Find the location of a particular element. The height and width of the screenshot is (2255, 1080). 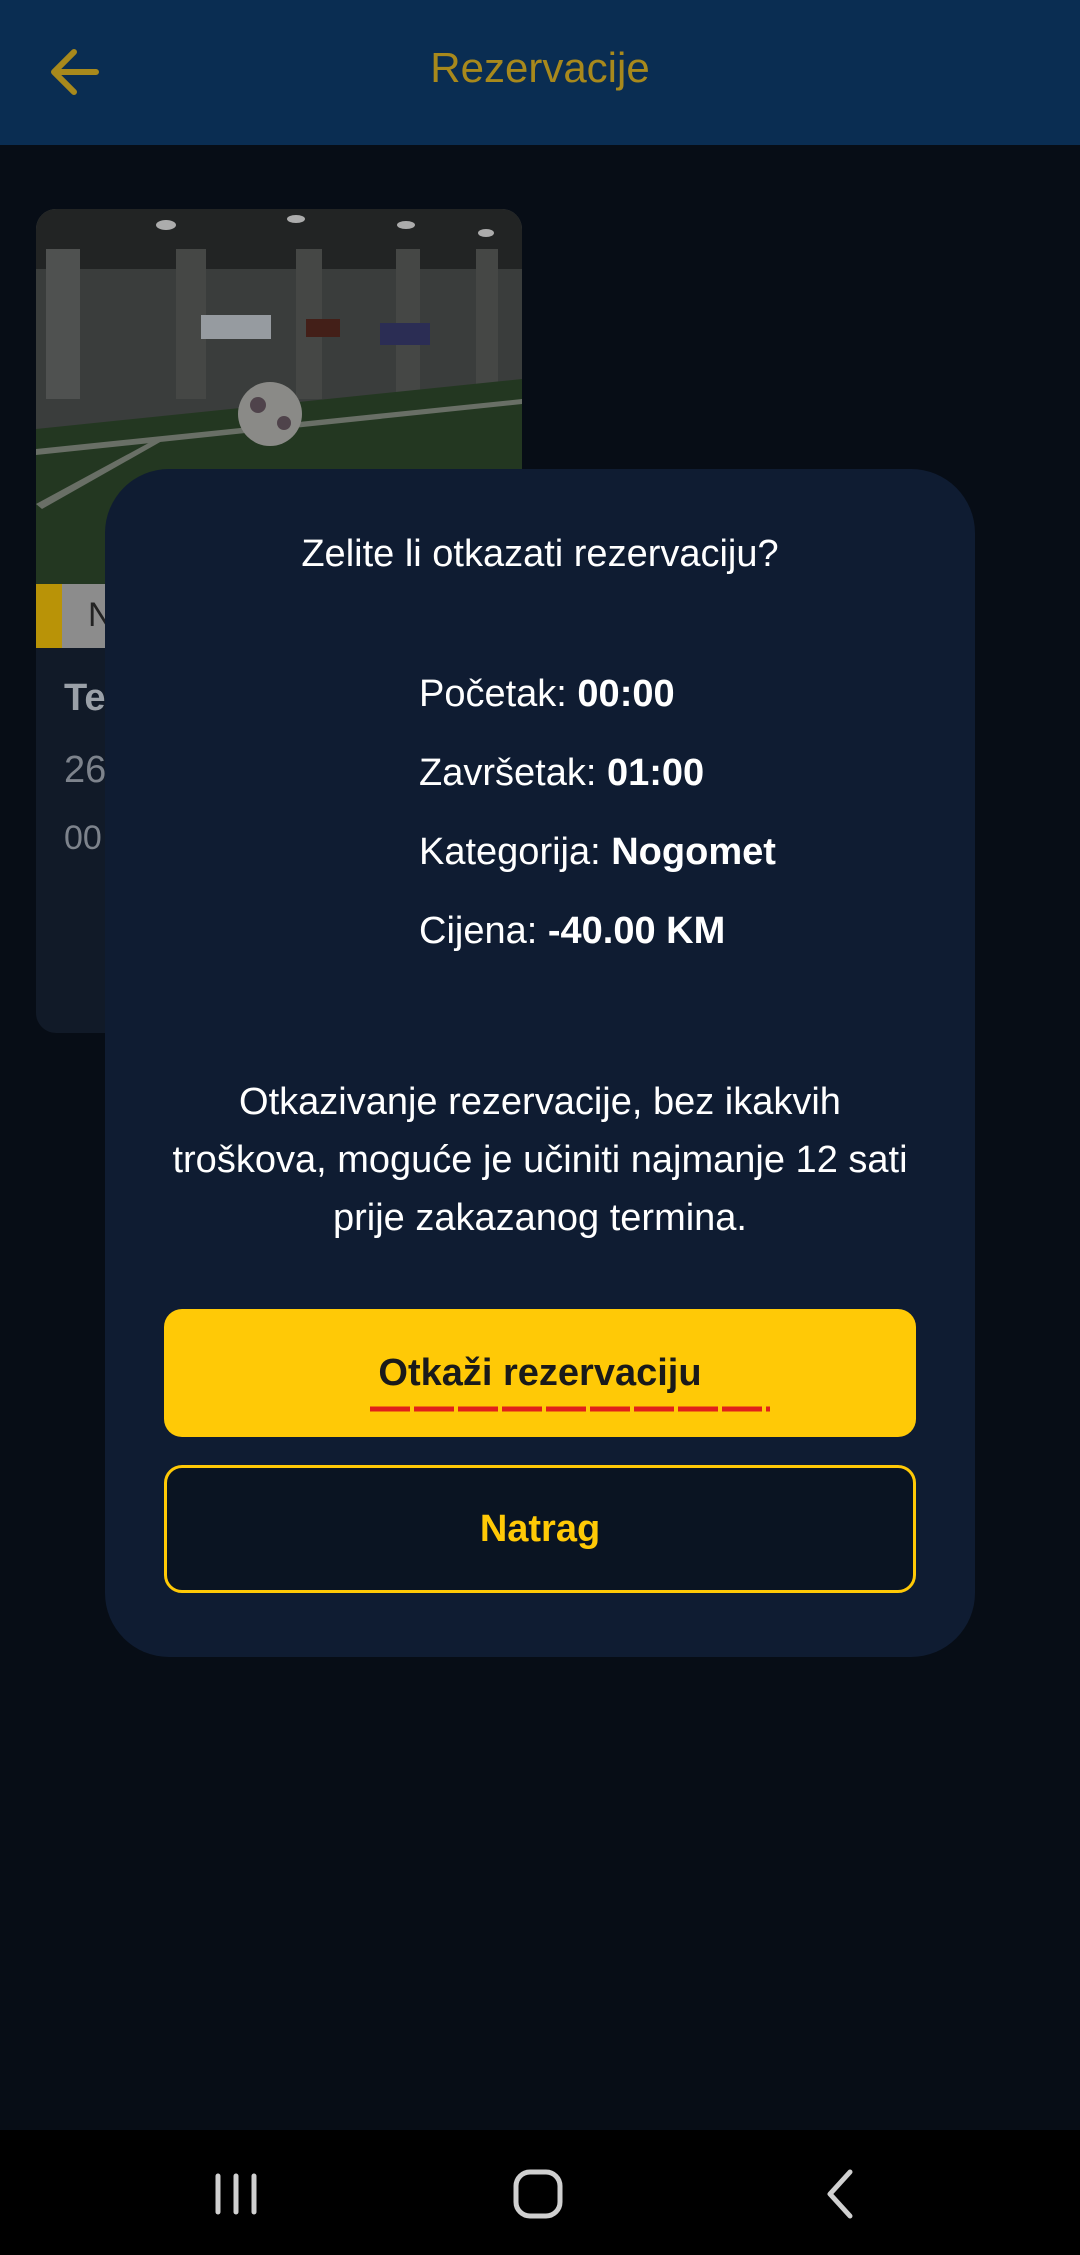

cancel-reservation-text: Otkaži rezervaciju is located at coordinates (540, 1372).